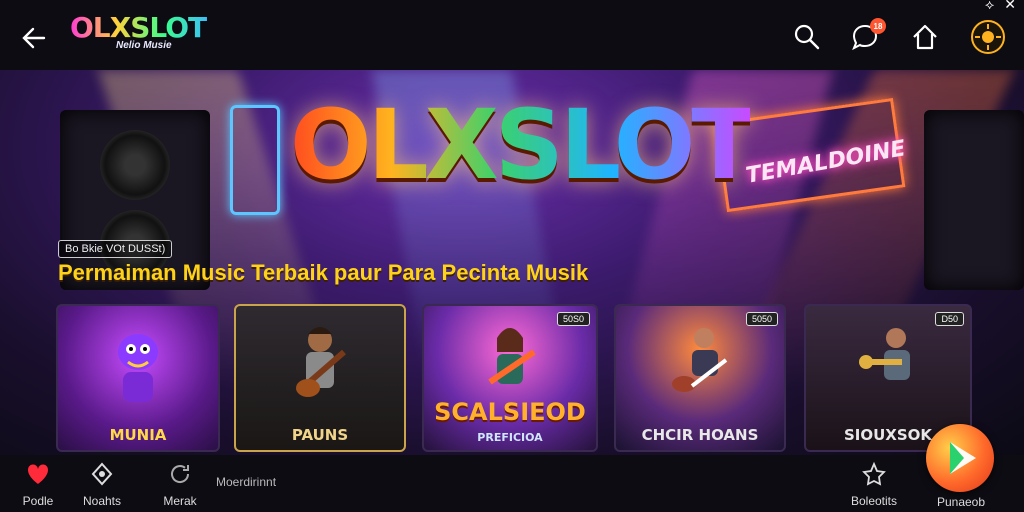 The height and width of the screenshot is (512, 1024). I want to click on nav-label: Merak, so click(180, 501).